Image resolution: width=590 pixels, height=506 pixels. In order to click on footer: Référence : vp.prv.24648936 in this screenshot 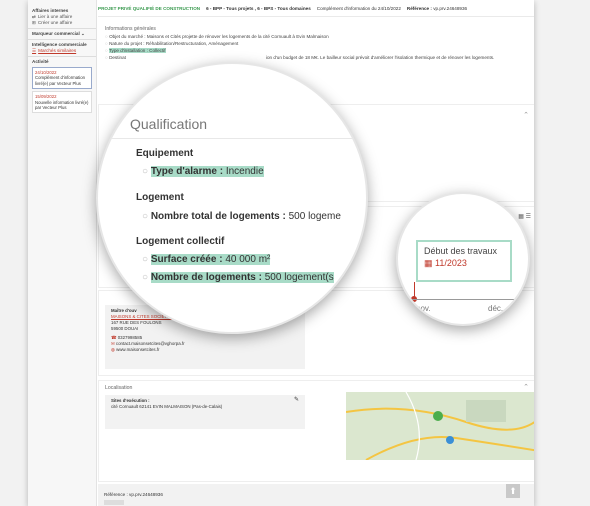, I will do `click(316, 495)`.